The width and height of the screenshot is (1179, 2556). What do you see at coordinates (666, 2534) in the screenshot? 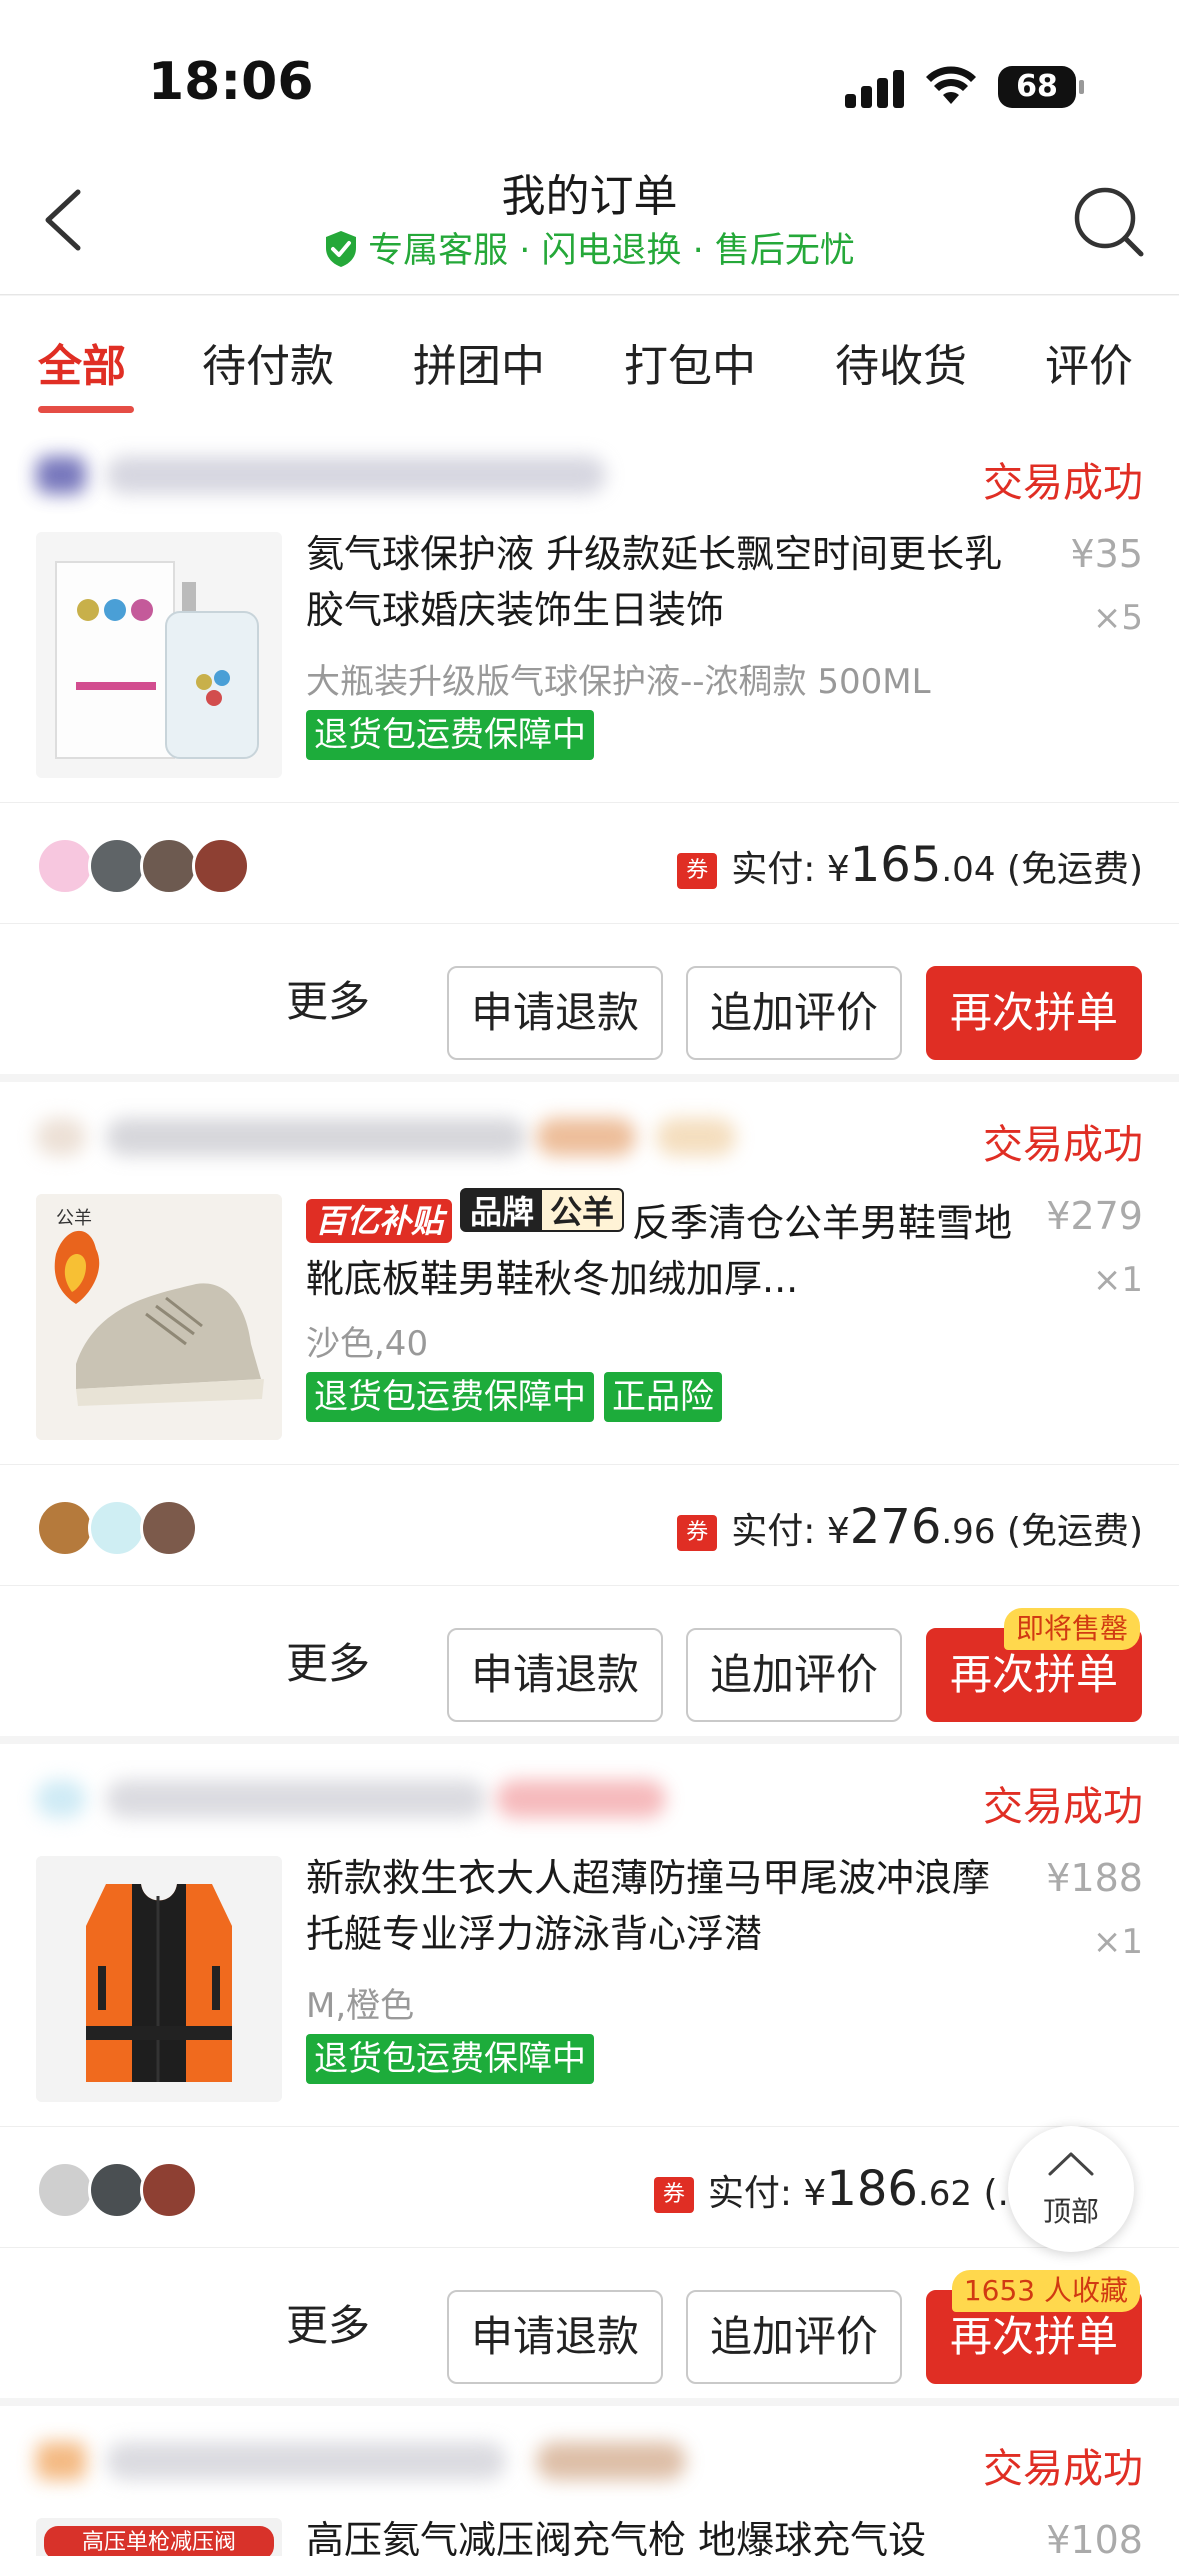
I see `product-title: 高压氦气减压阀充气枪 地爆球充气设` at bounding box center [666, 2534].